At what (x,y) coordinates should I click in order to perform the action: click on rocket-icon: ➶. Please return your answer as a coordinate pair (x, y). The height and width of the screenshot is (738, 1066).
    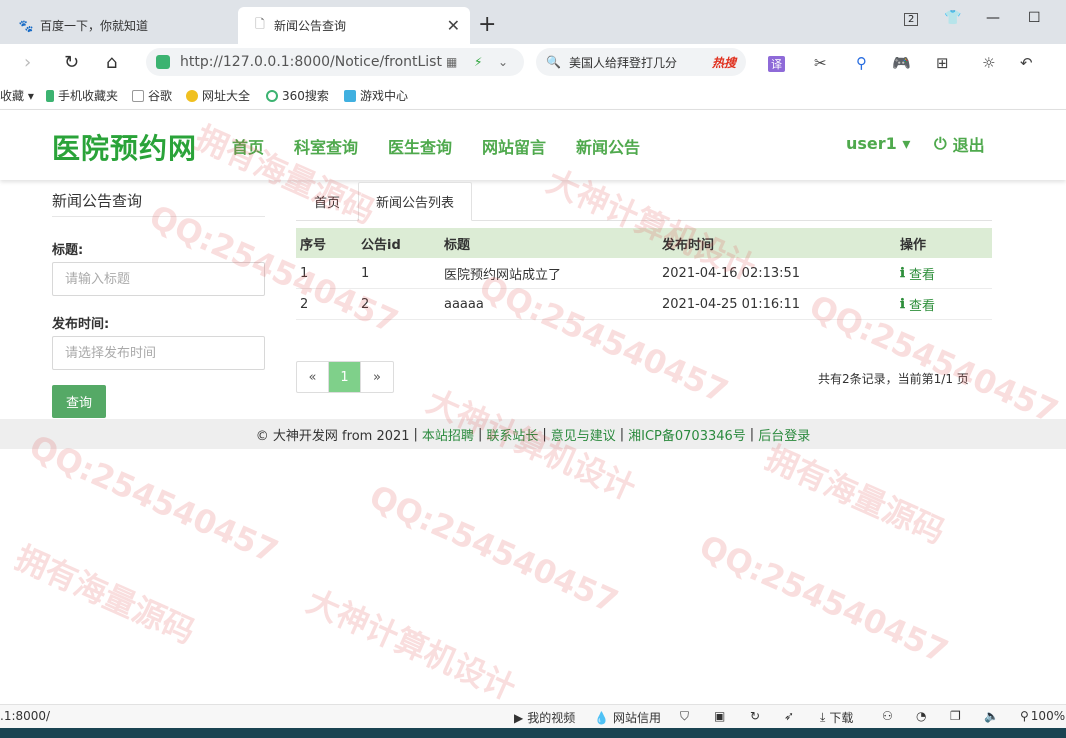
    Looking at the image, I should click on (789, 716).